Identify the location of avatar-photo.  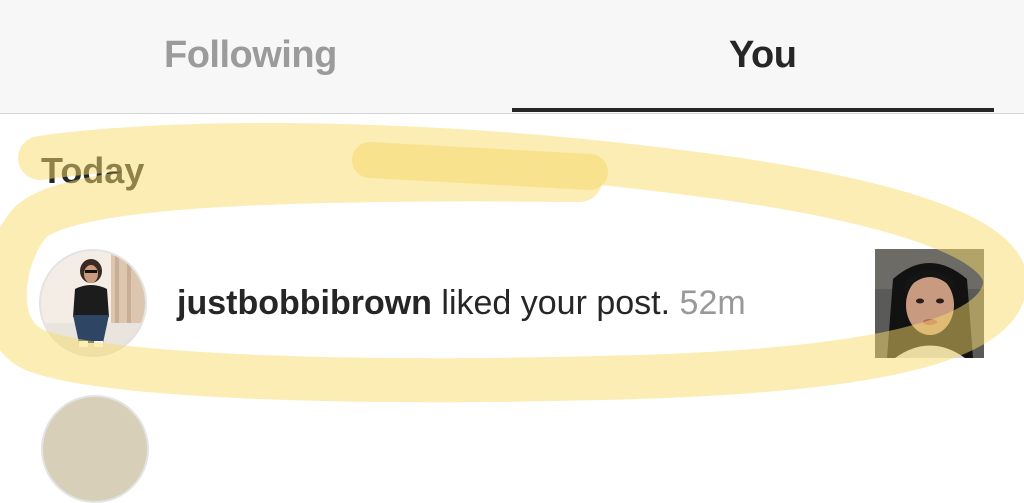
(93, 303).